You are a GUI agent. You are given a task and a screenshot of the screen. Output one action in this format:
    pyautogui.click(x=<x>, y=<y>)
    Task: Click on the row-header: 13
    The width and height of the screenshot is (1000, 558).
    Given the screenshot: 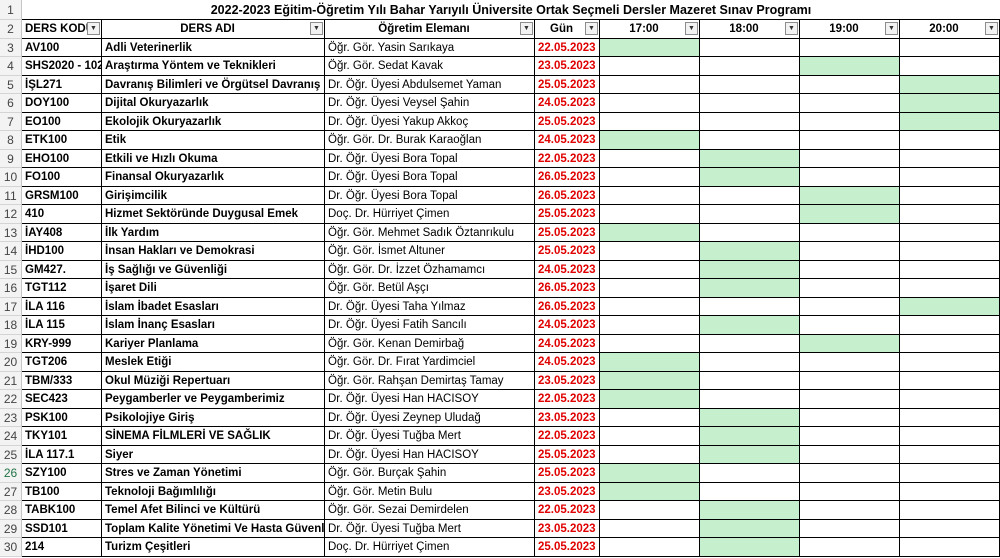 What is the action you would take?
    pyautogui.click(x=11, y=232)
    